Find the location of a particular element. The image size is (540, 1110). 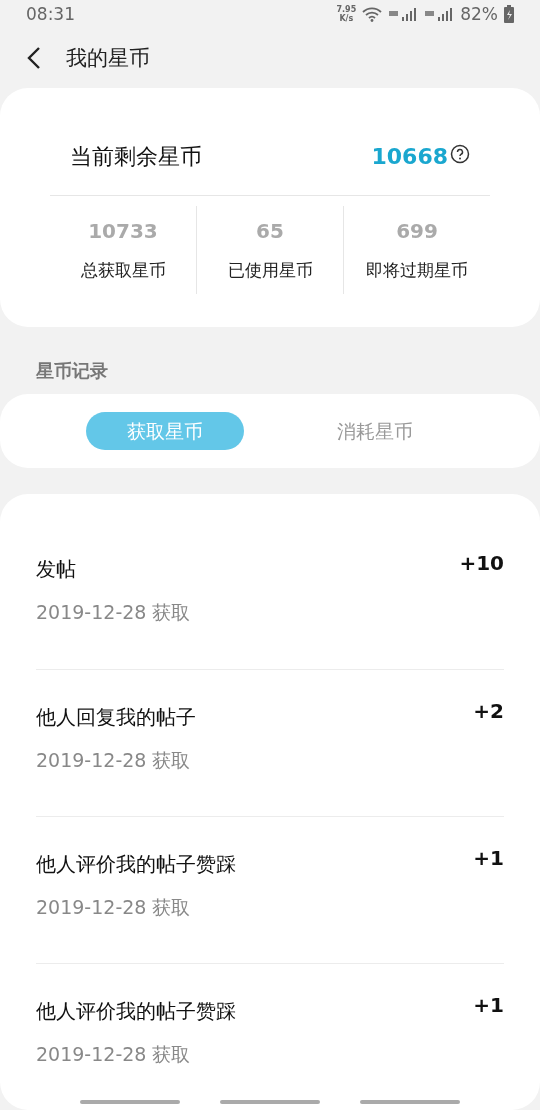

status-time: 08:31 is located at coordinates (50, 14).